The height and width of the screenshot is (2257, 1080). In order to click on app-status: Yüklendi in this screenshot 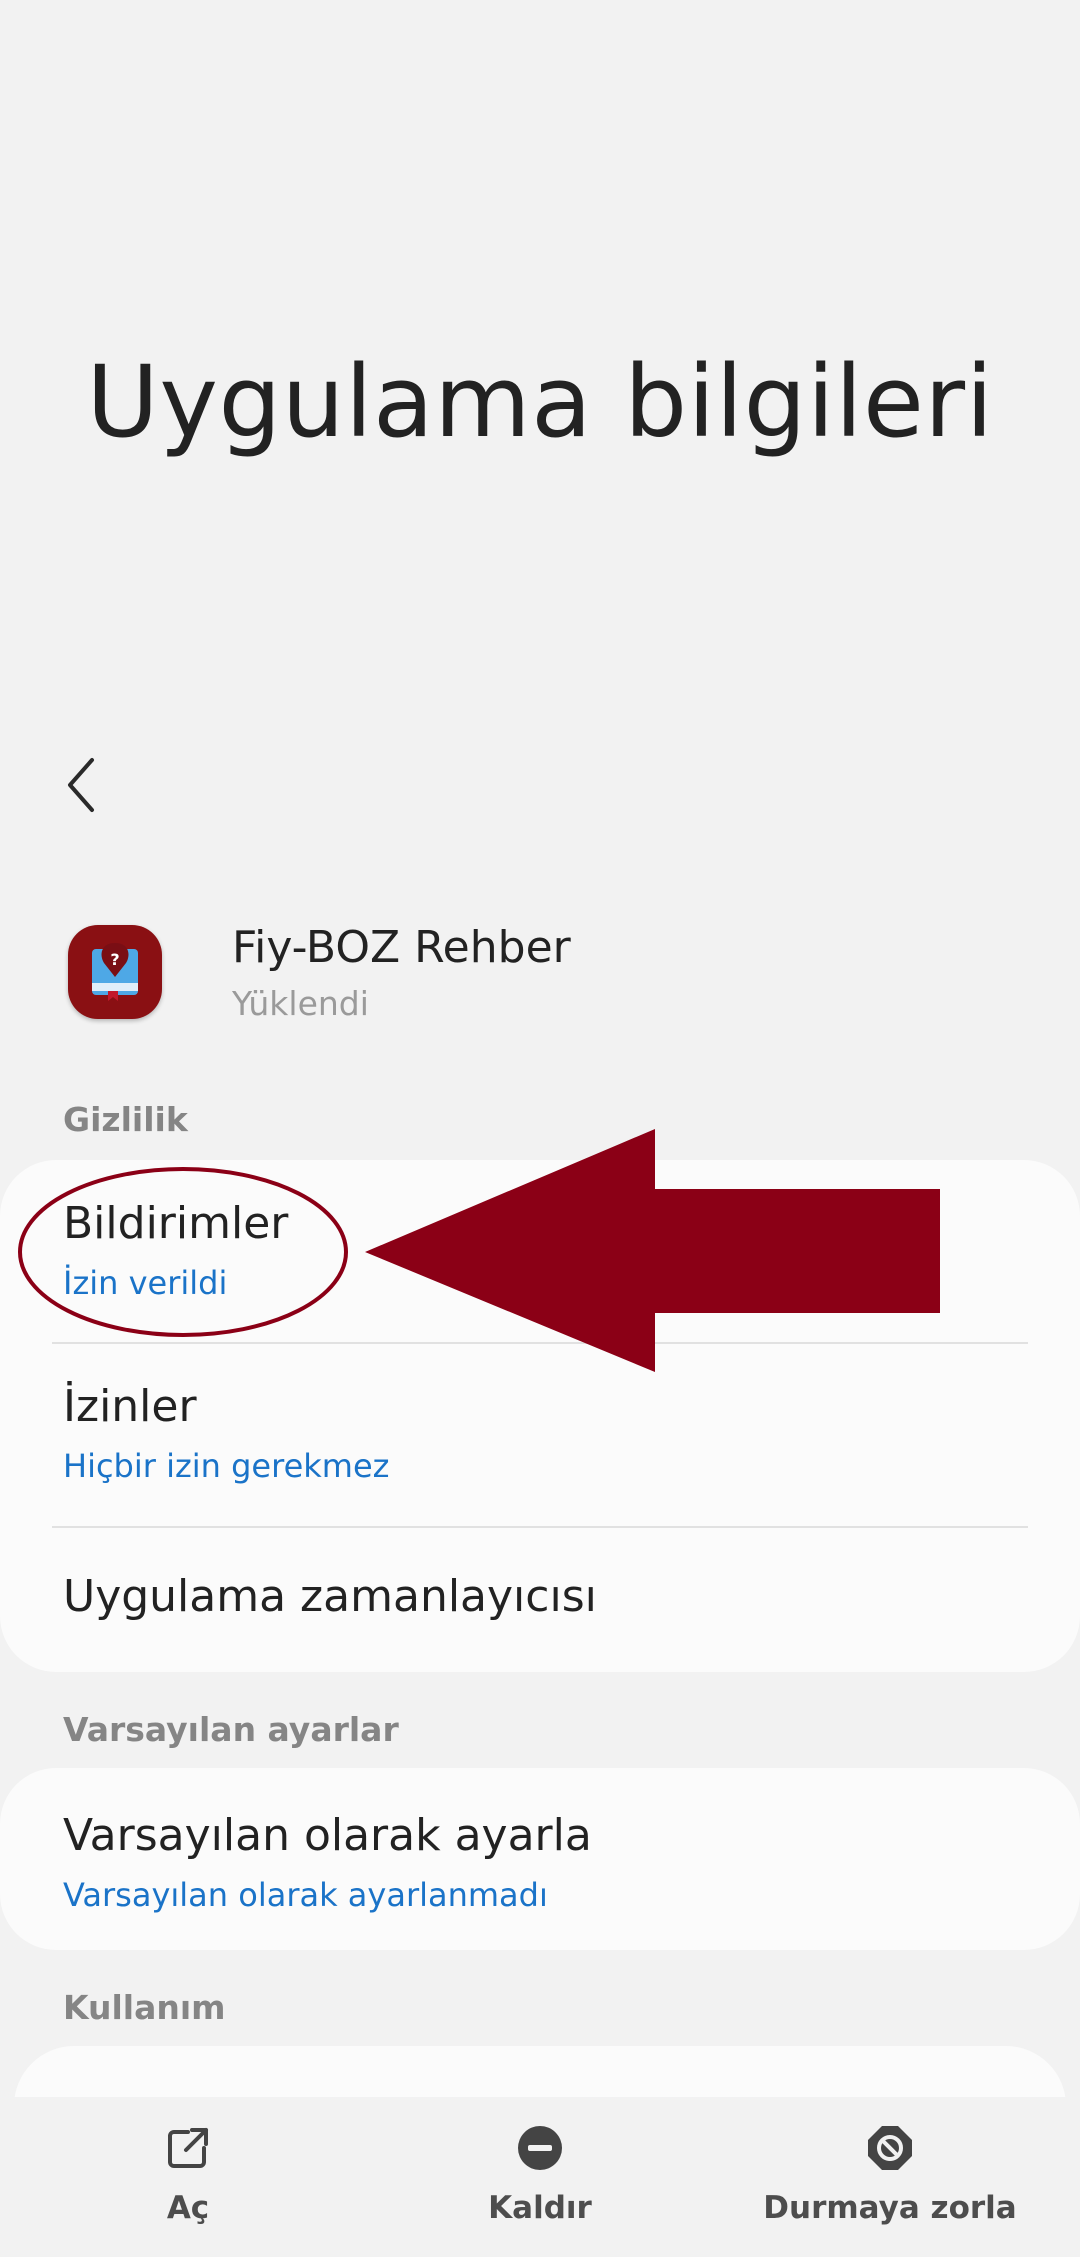, I will do `click(300, 1003)`.